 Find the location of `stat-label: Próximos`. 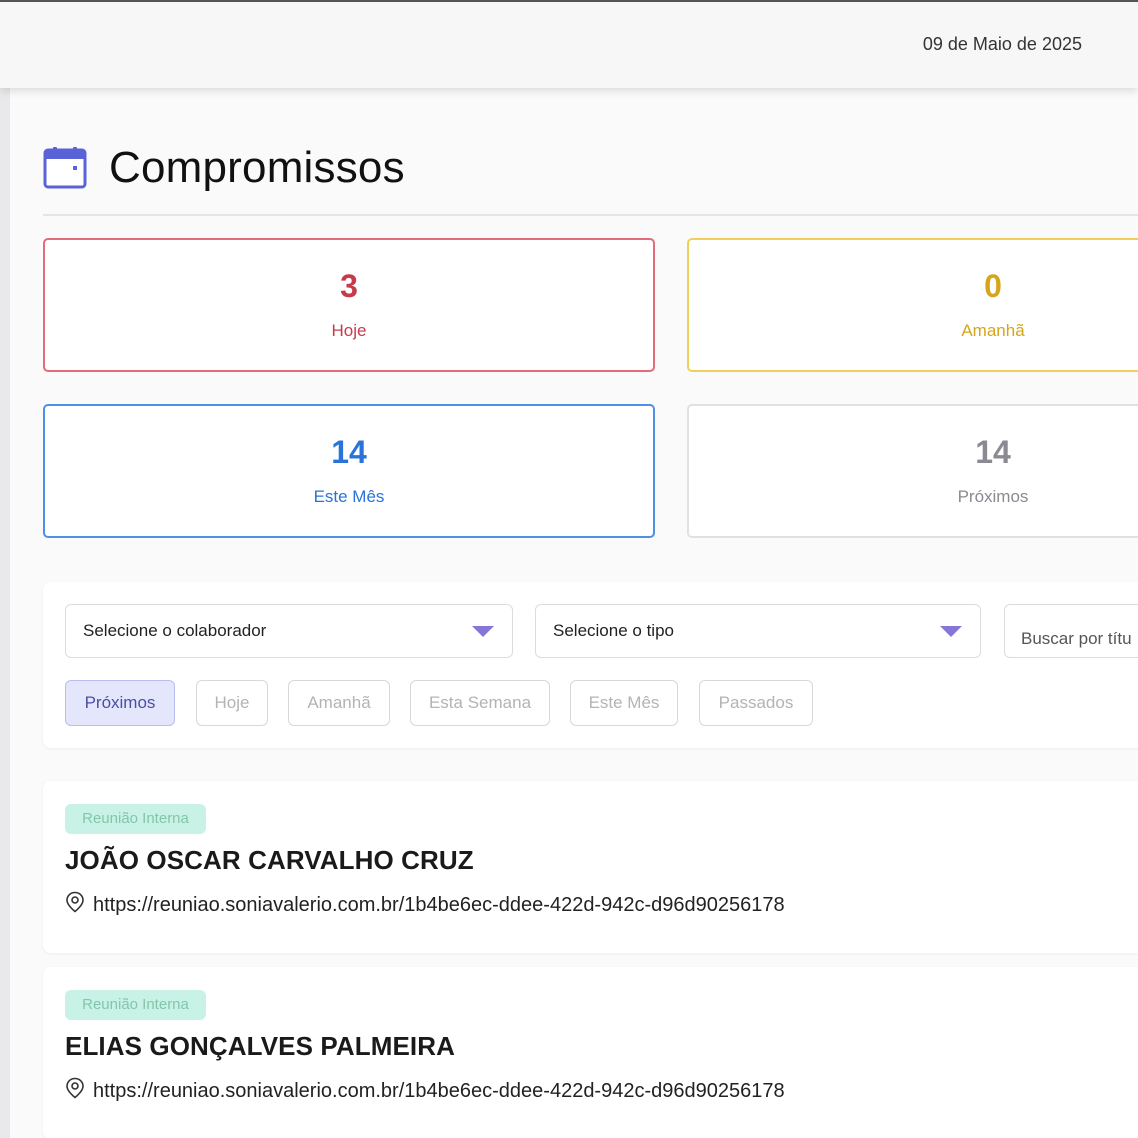

stat-label: Próximos is located at coordinates (993, 496).